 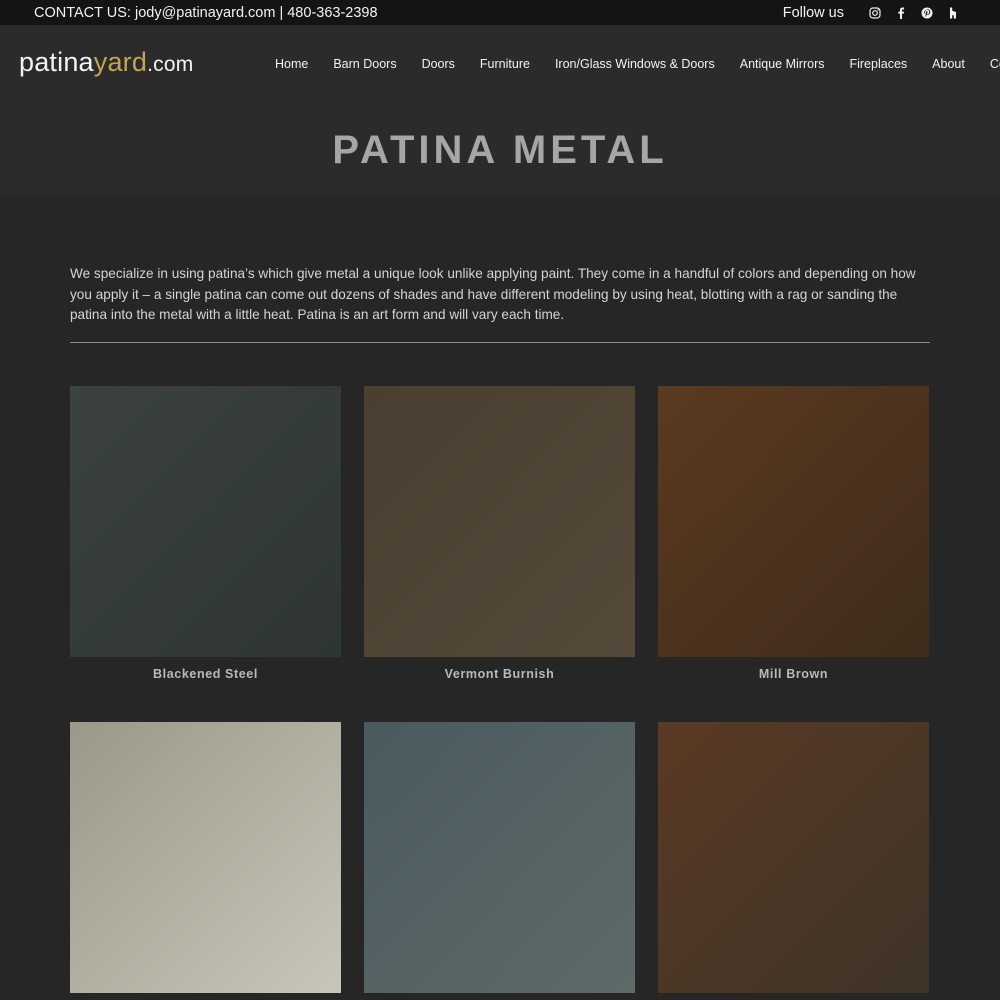 I want to click on nav-home: Home, so click(x=291, y=64).